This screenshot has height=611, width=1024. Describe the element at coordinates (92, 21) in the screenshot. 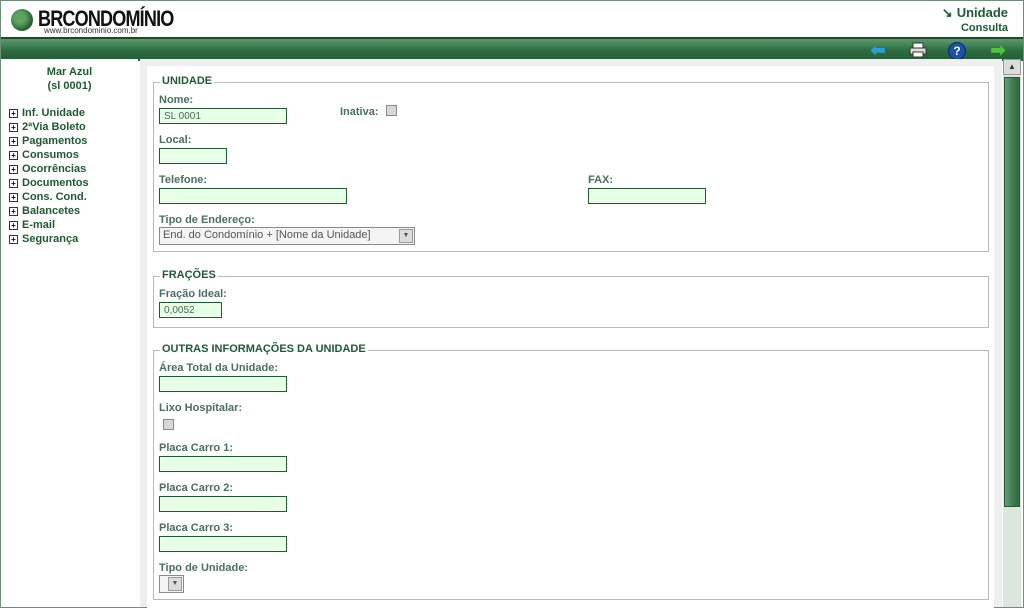

I see `brand-logo: BRCONDOMÍNIO www.brcondominio.com.br` at that location.